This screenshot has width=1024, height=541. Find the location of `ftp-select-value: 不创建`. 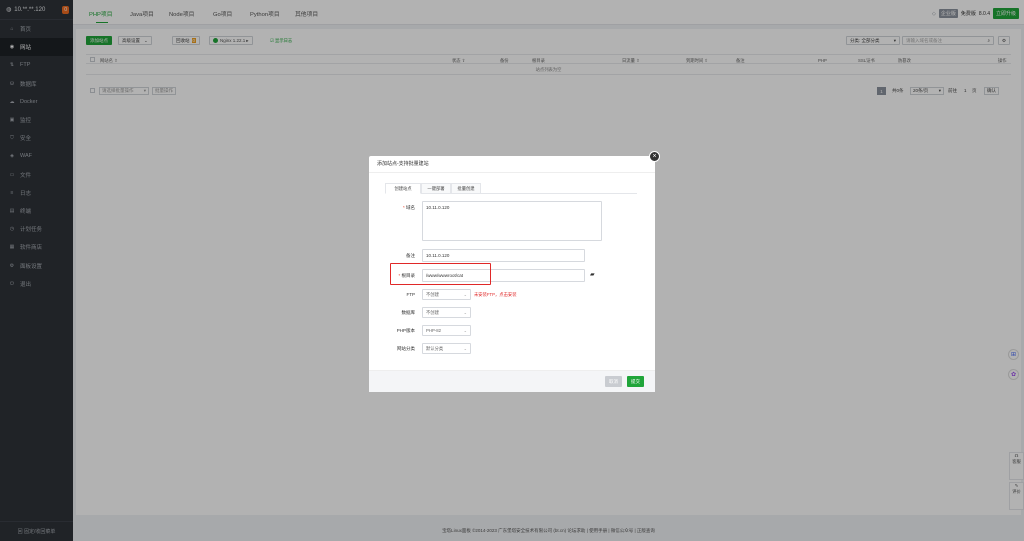

ftp-select-value: 不创建 is located at coordinates (432, 294).